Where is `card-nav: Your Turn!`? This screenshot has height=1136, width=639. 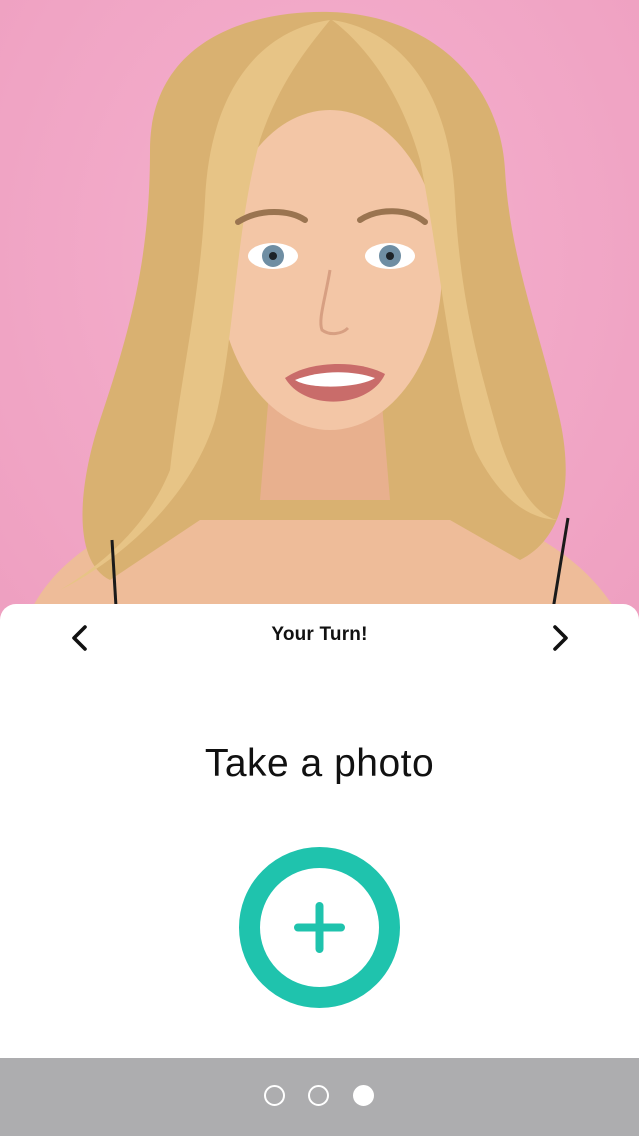 card-nav: Your Turn! is located at coordinates (319, 636).